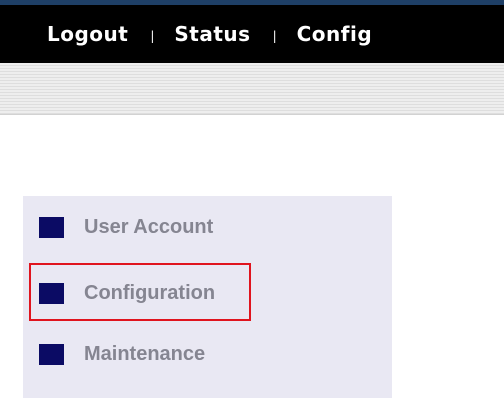 Image resolution: width=504 pixels, height=398 pixels. I want to click on menu-item-configuration: Configuration, so click(127, 293).